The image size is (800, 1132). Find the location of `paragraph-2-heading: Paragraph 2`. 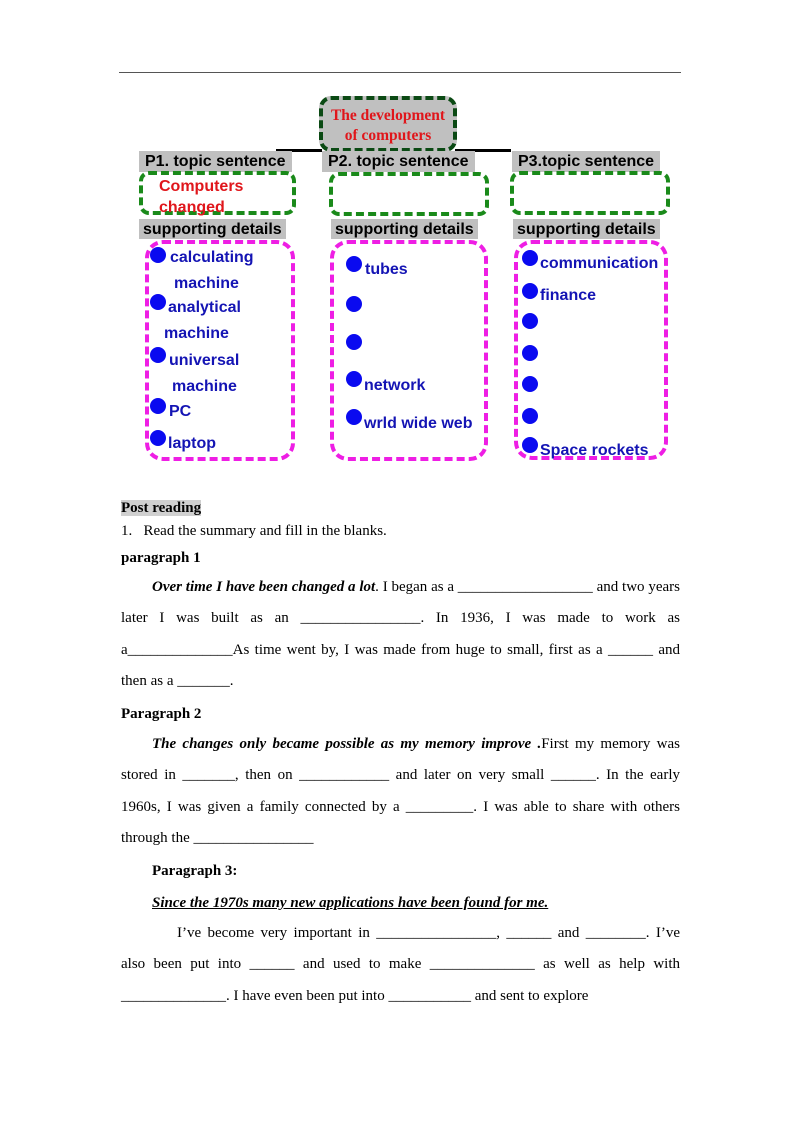

paragraph-2-heading: Paragraph 2 is located at coordinates (161, 714).